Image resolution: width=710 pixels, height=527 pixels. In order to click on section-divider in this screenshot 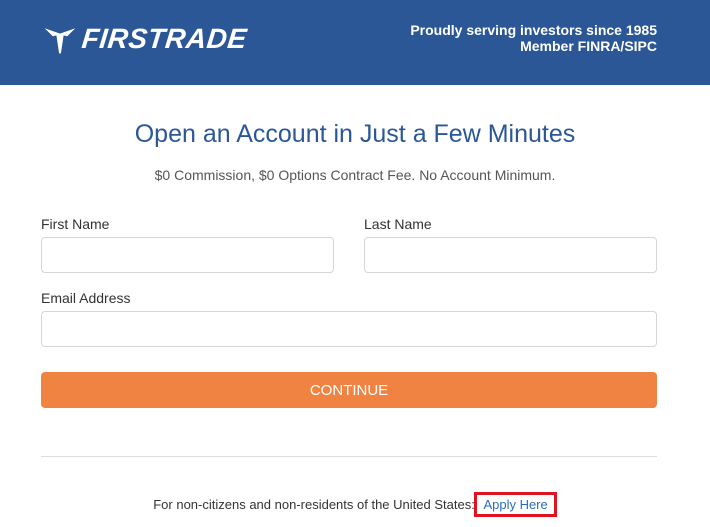, I will do `click(349, 456)`.